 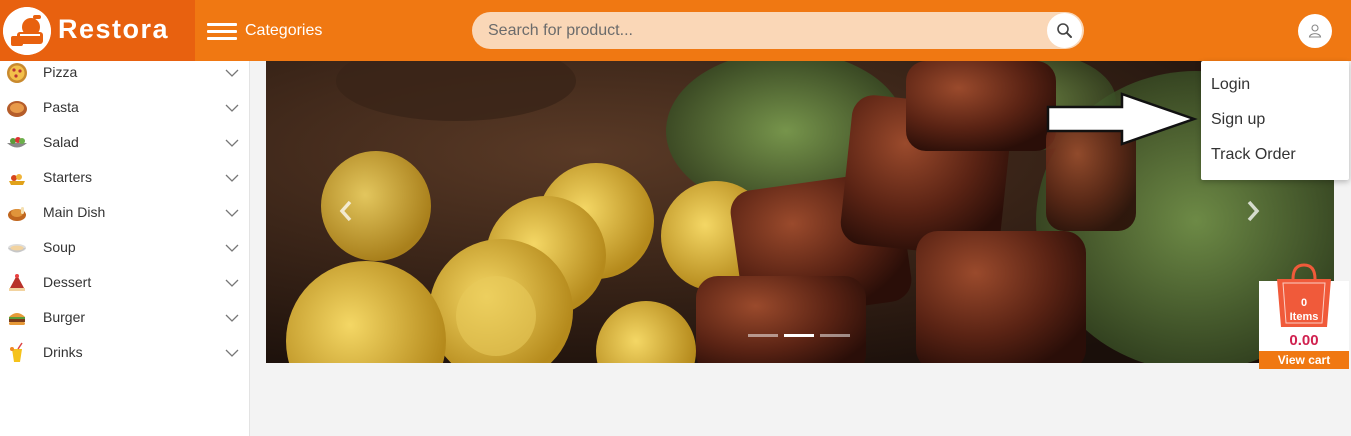 I want to click on drinks-icon, so click(x=16, y=352).